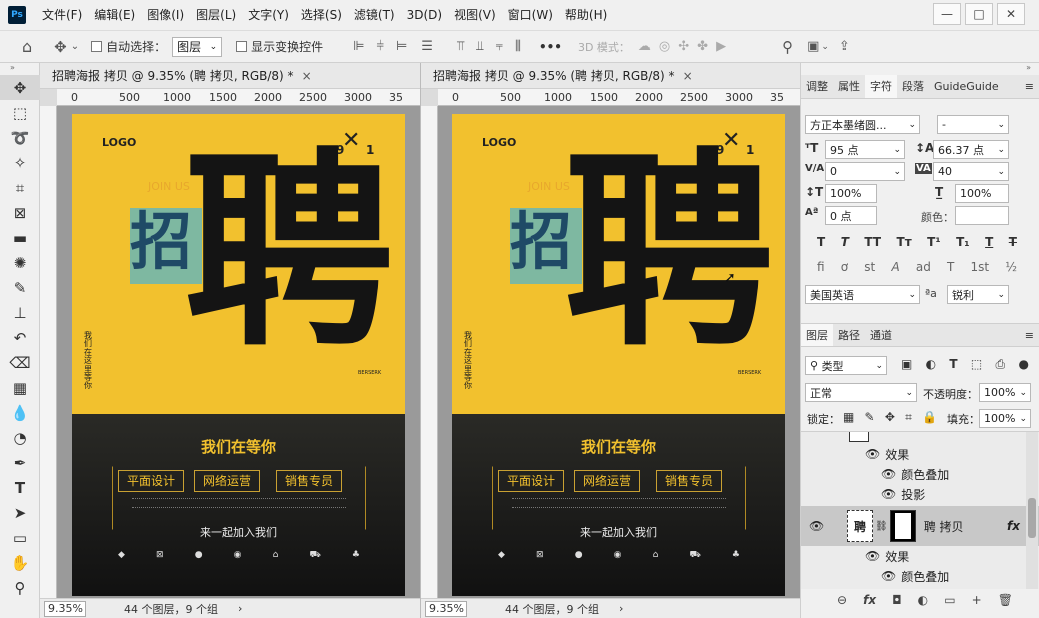  I want to click on healing-tool: ✺, so click(20, 262).